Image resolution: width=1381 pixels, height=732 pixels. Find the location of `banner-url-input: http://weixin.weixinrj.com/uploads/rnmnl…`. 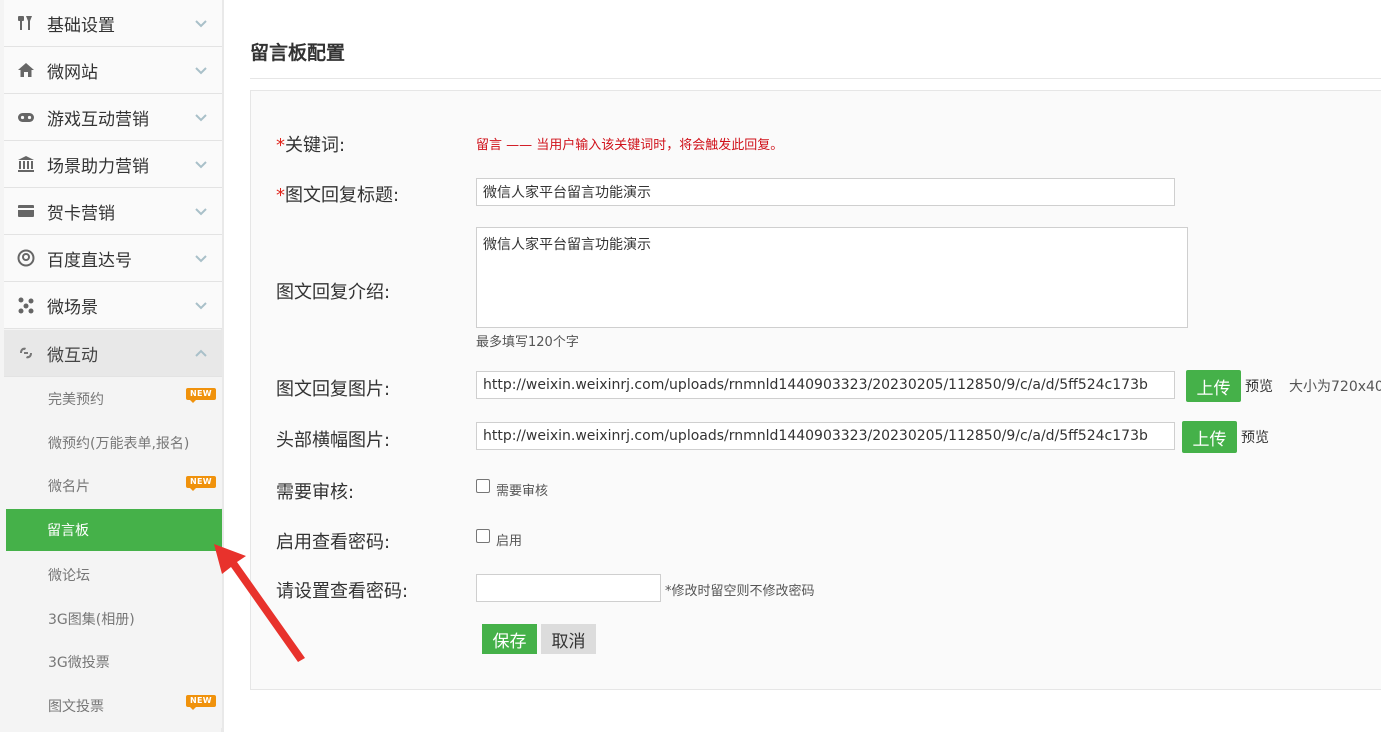

banner-url-input: http://weixin.weixinrj.com/uploads/rnmnl… is located at coordinates (825, 436).